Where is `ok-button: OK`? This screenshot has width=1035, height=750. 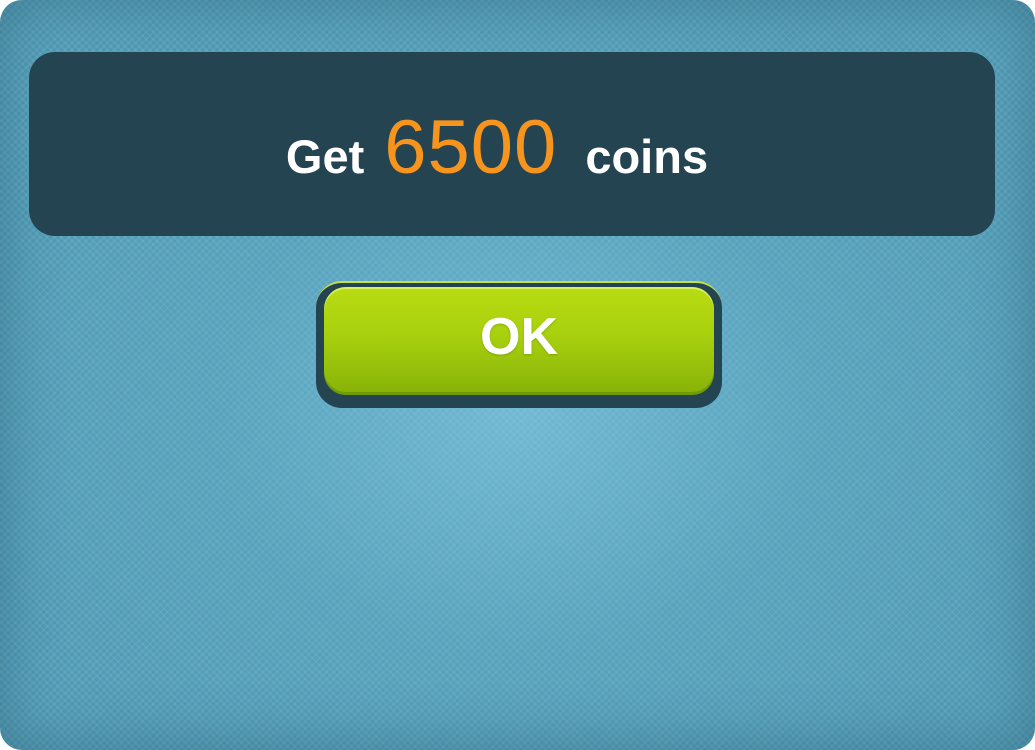
ok-button: OK is located at coordinates (519, 341).